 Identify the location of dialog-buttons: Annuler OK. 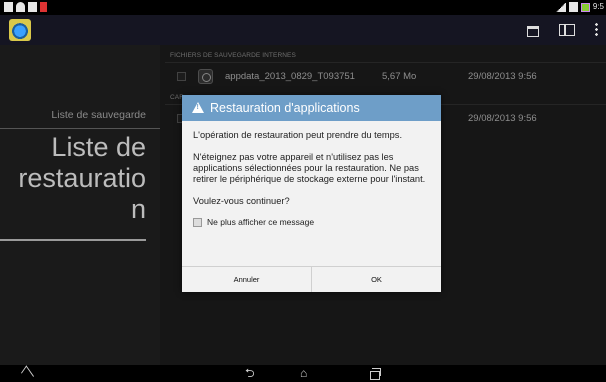
(311, 279).